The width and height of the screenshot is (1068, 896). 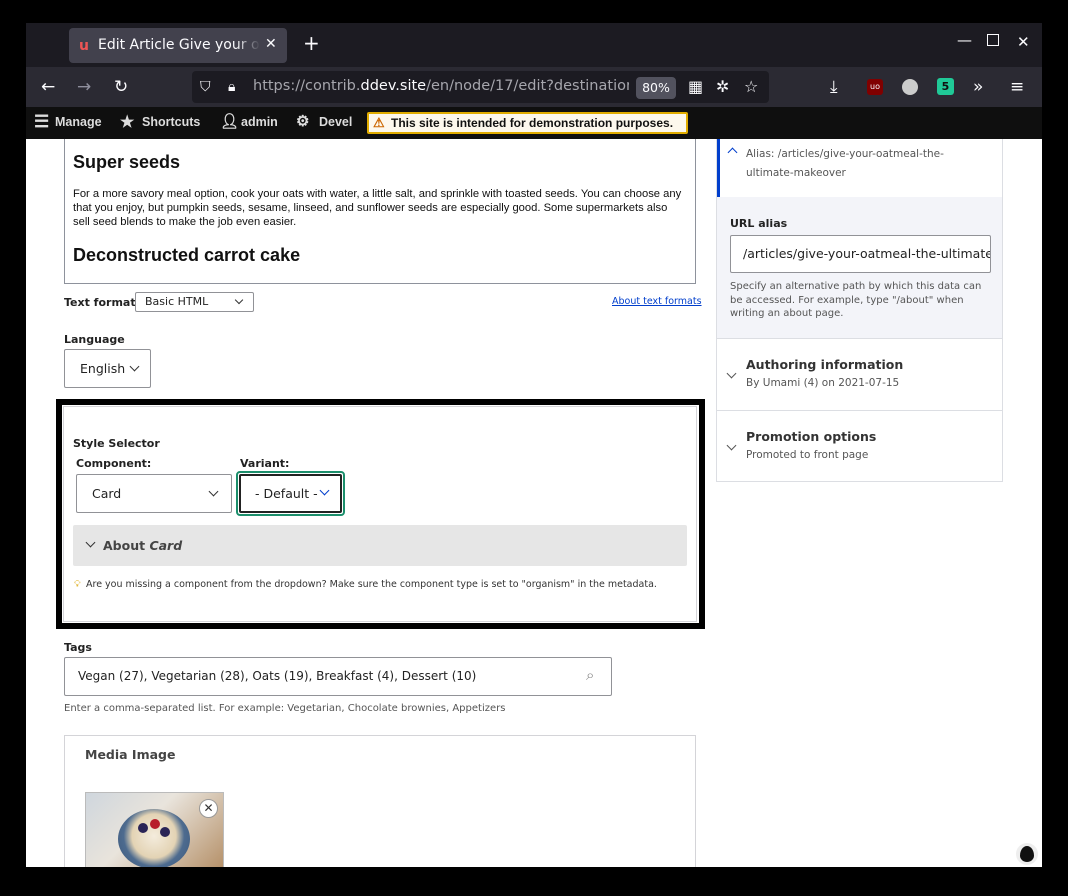 I want to click on drupal-drop-shape, so click(x=1027, y=854).